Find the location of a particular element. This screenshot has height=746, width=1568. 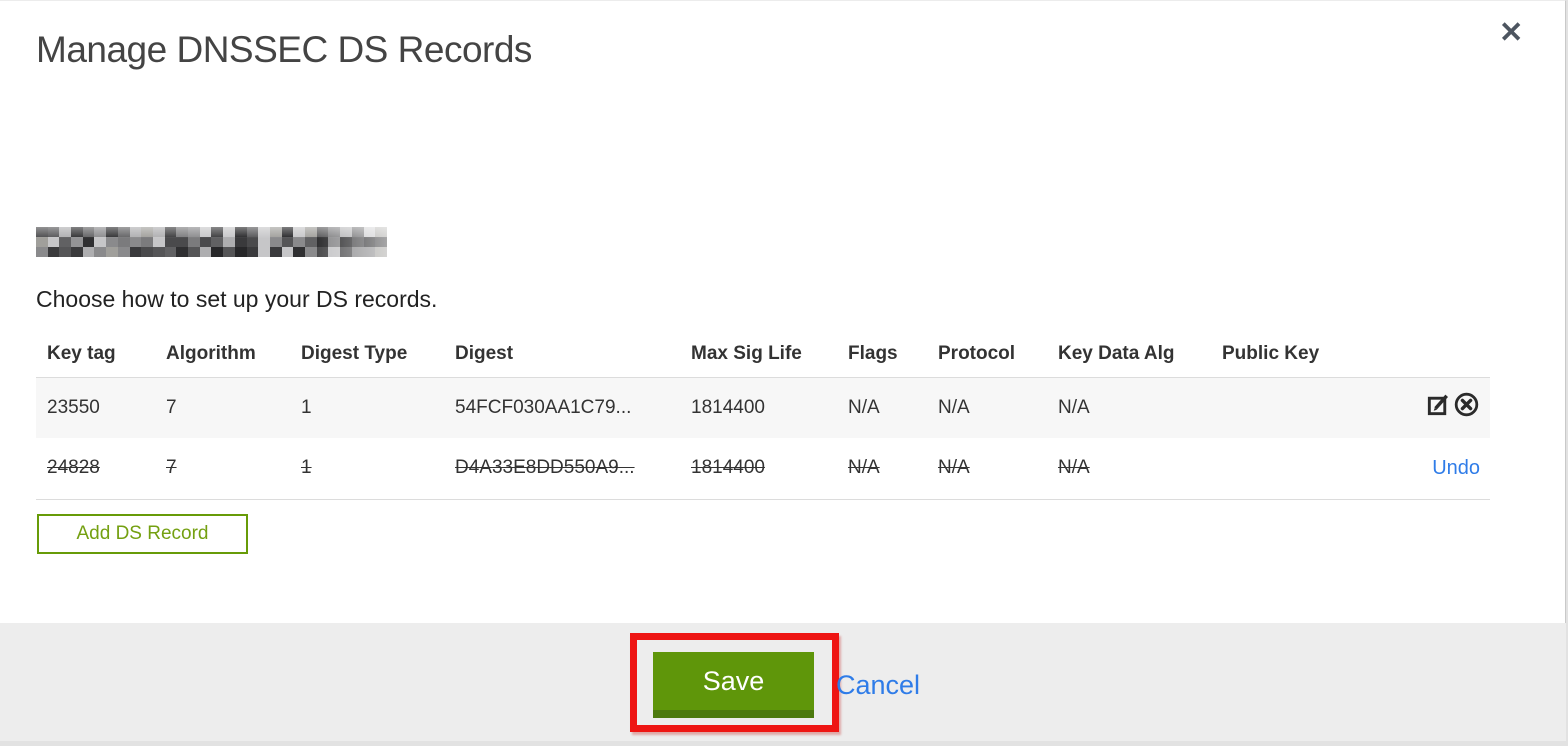

close-icon: ✕ is located at coordinates (1511, 33).